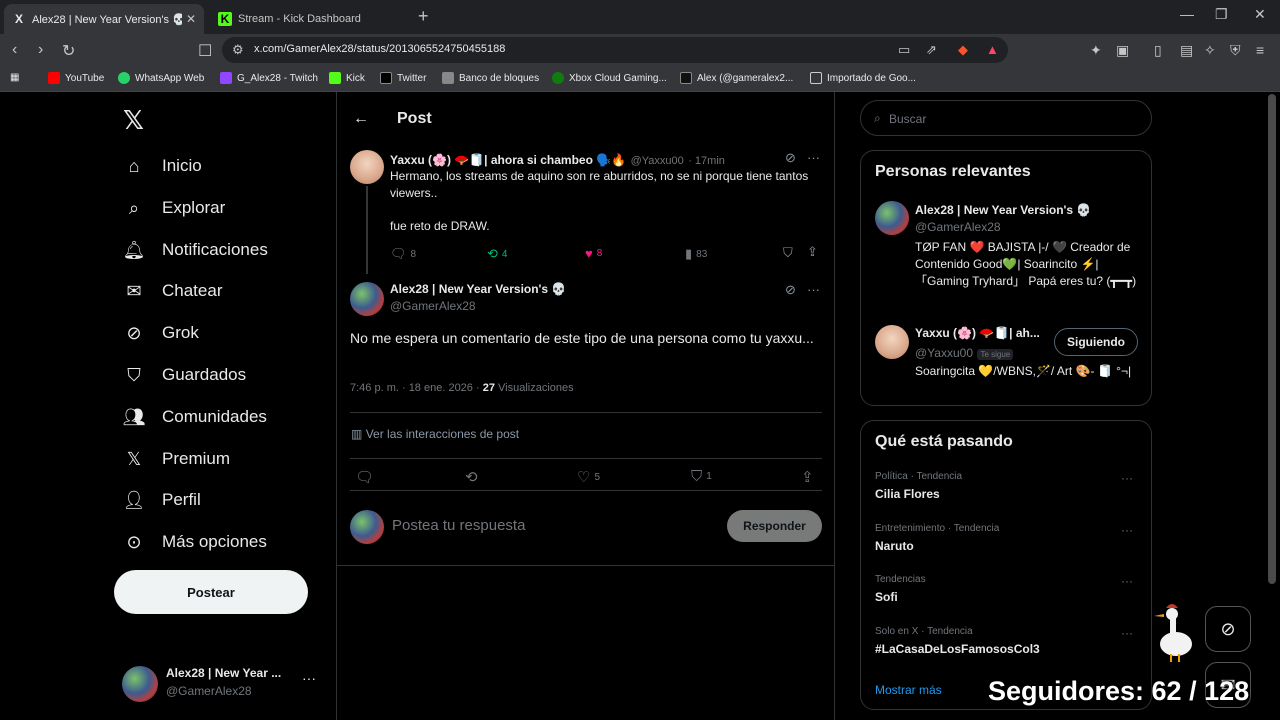 The height and width of the screenshot is (720, 1280). I want to click on back-arrow-icon: ←, so click(361, 119).